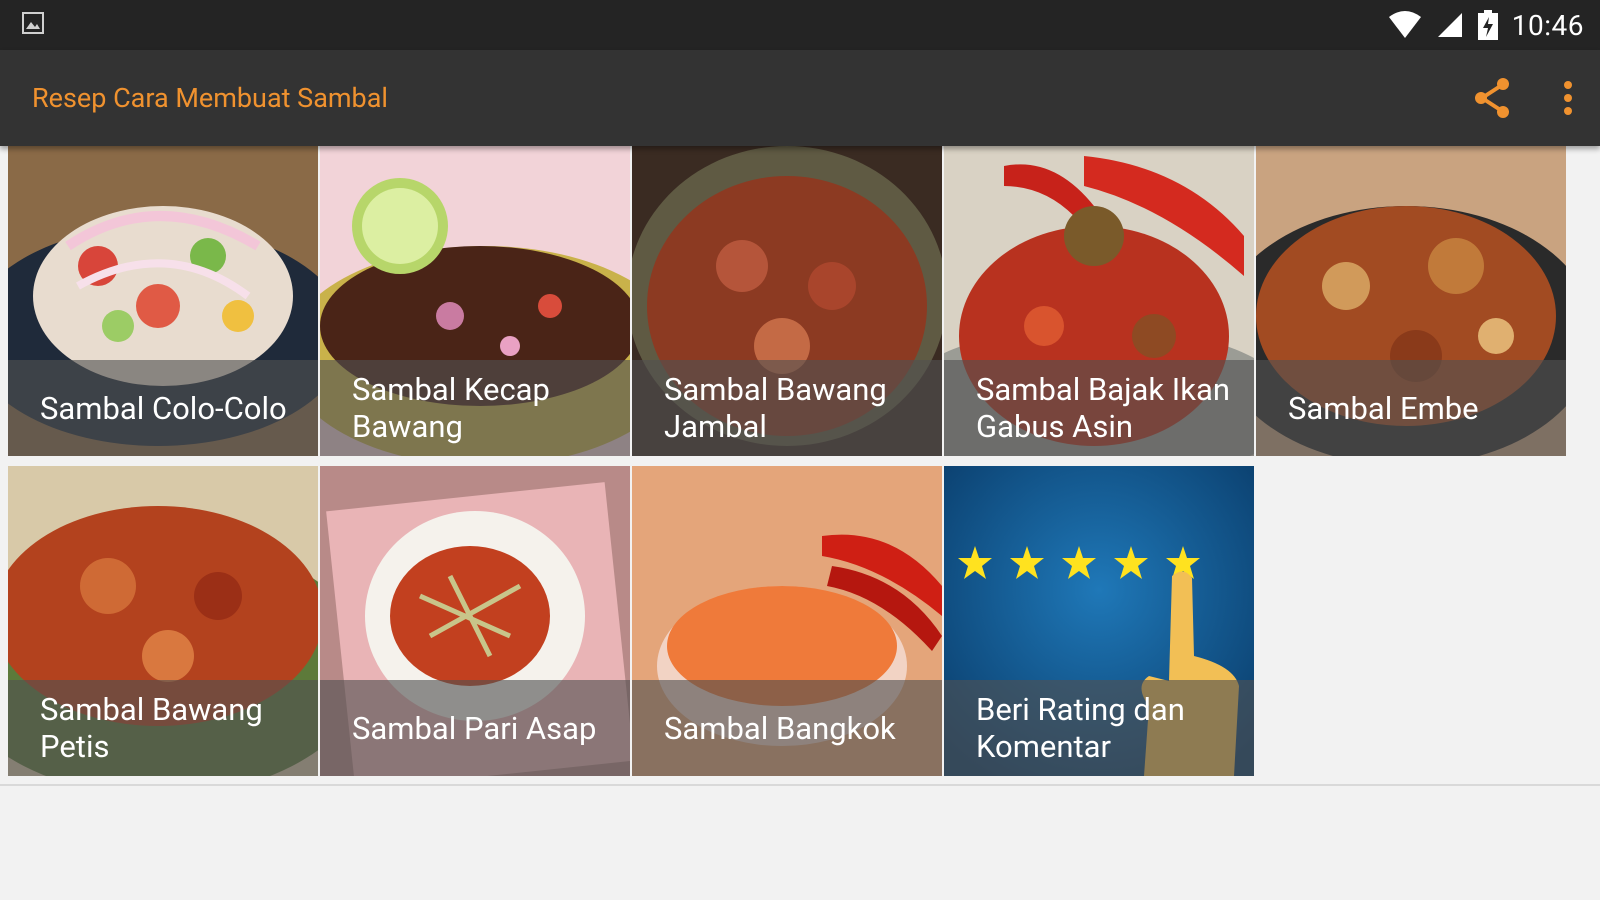  I want to click on recipe-caption: Sambal Embe, so click(1411, 408).